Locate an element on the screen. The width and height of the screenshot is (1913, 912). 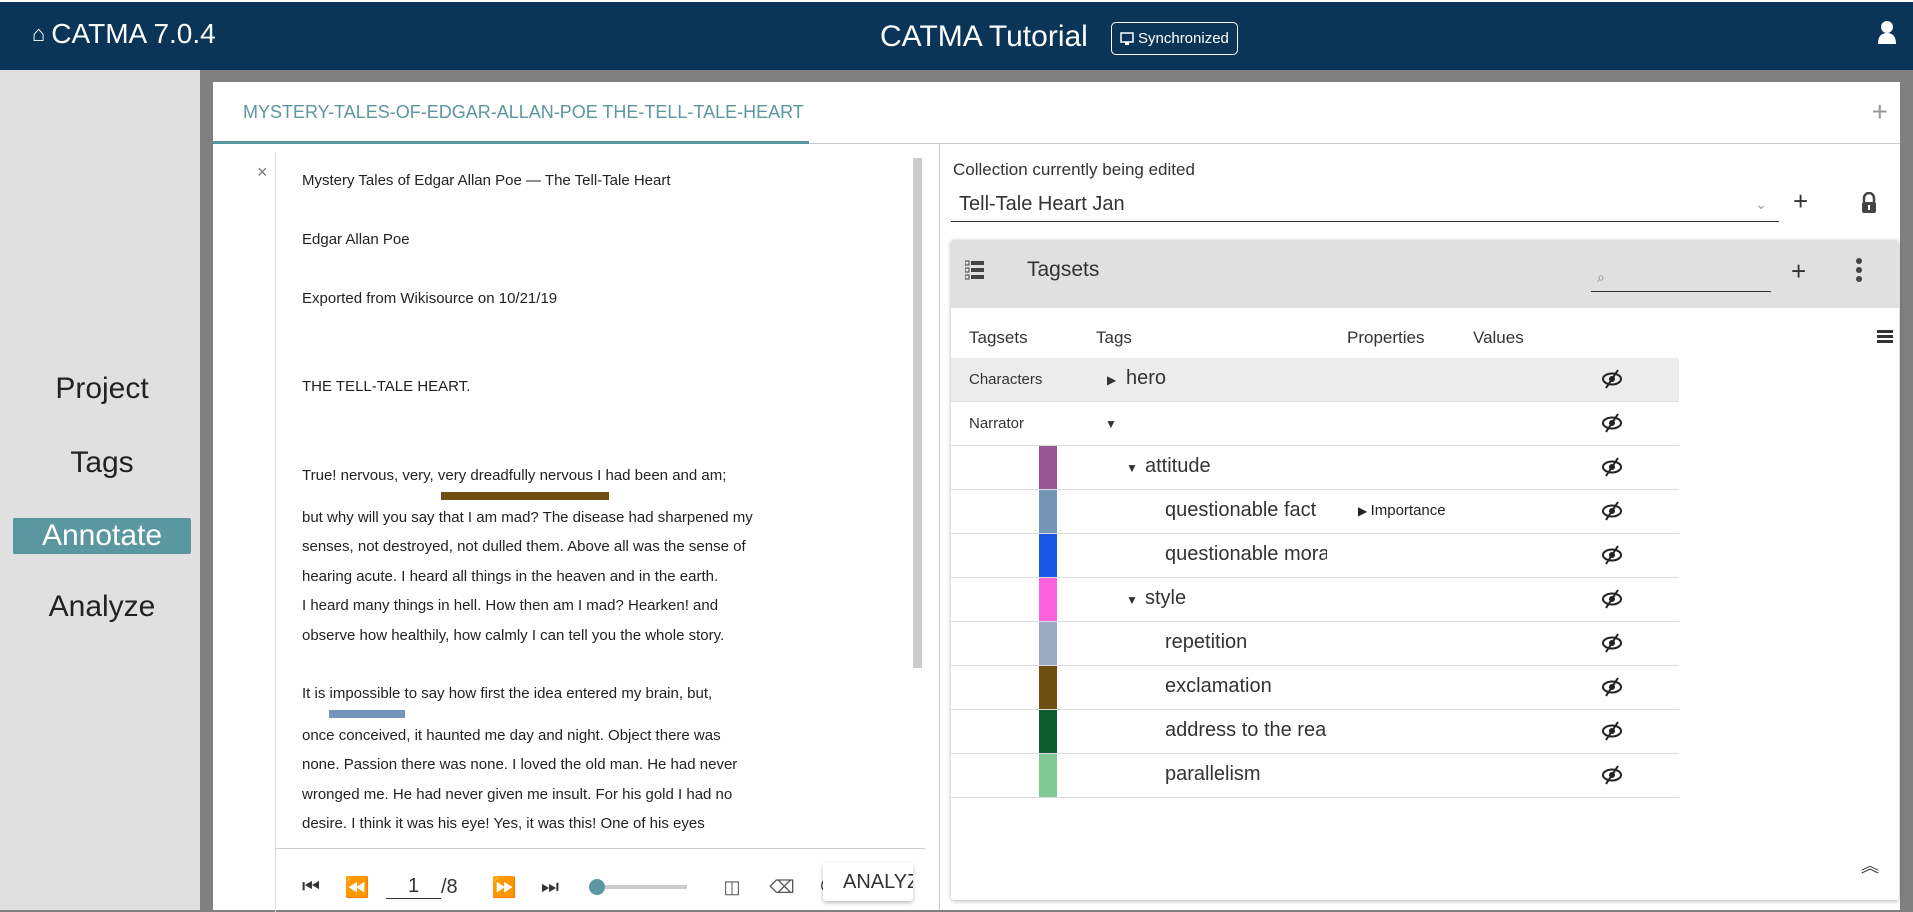
columns-view-icon: ◫ is located at coordinates (732, 887).